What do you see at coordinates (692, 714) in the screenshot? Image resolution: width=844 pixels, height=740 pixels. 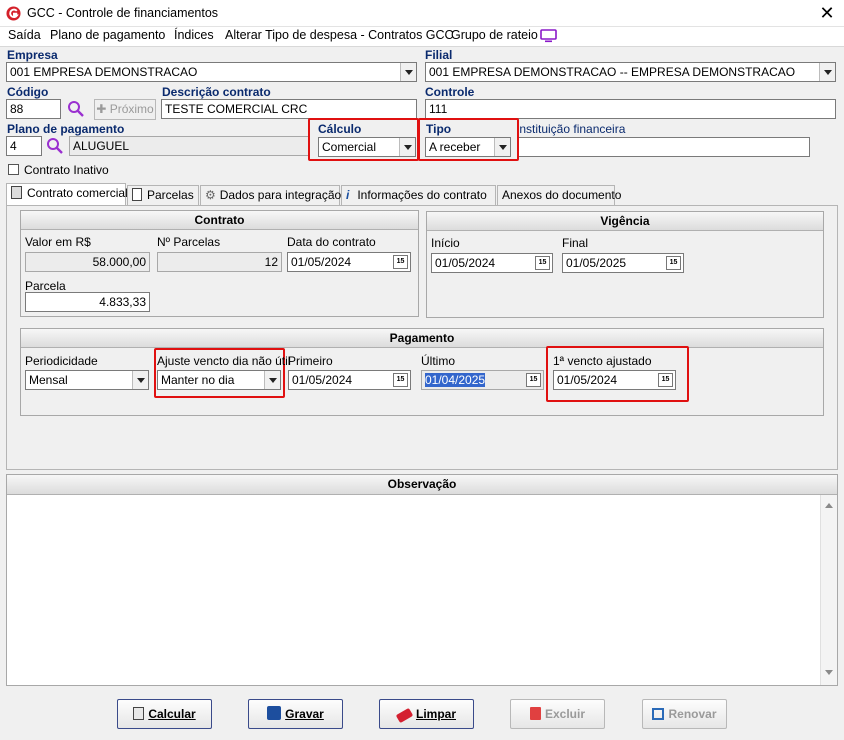 I see `renovar-label: Renovar` at bounding box center [692, 714].